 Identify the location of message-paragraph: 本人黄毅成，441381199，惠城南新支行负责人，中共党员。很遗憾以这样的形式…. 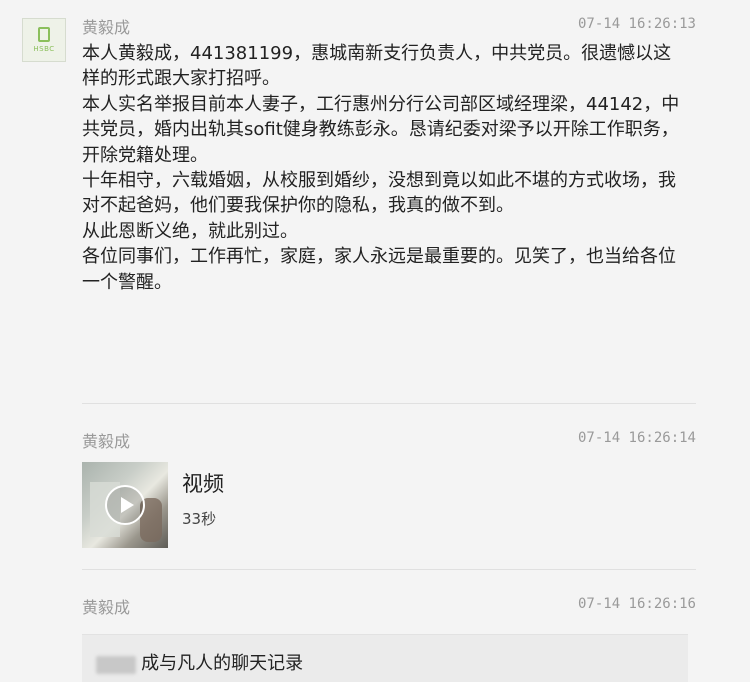
(377, 66).